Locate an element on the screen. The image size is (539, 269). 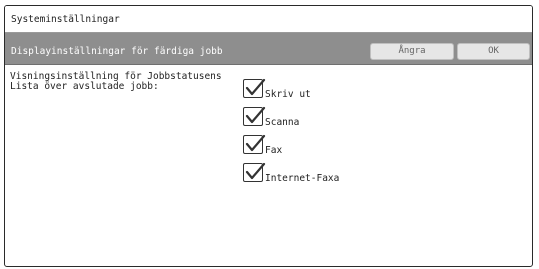
window-title: Systeminställningar is located at coordinates (65, 19).